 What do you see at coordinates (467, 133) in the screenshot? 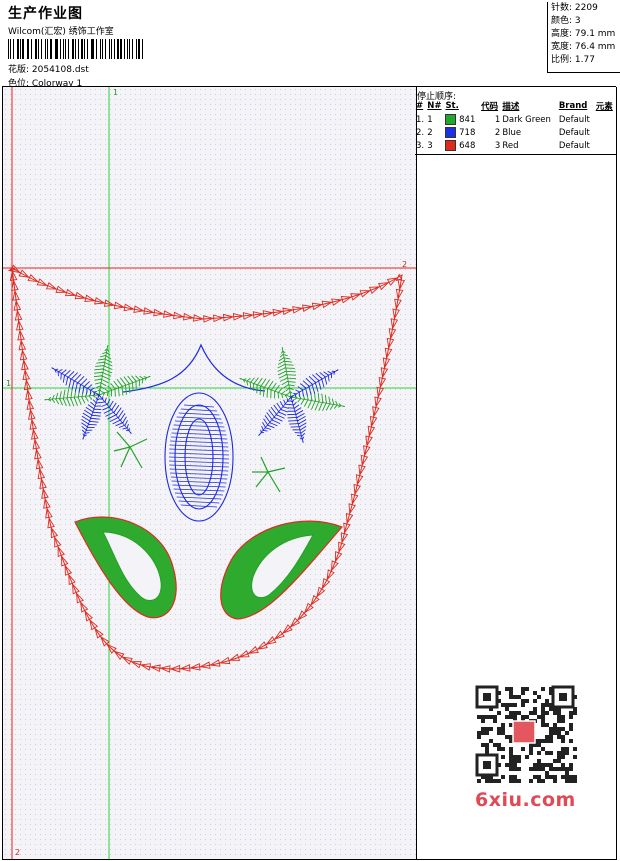
I see `row-st: 718` at bounding box center [467, 133].